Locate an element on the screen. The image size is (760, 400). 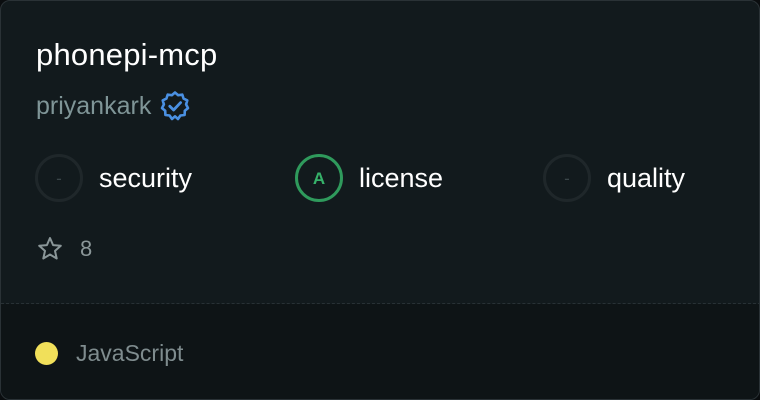
quality-label: quality is located at coordinates (646, 178).